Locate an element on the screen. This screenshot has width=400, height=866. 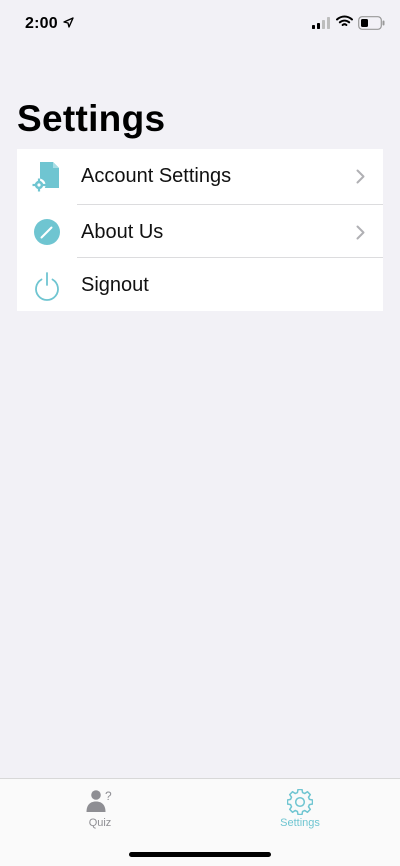
document-gear-icon is located at coordinates (45, 177).